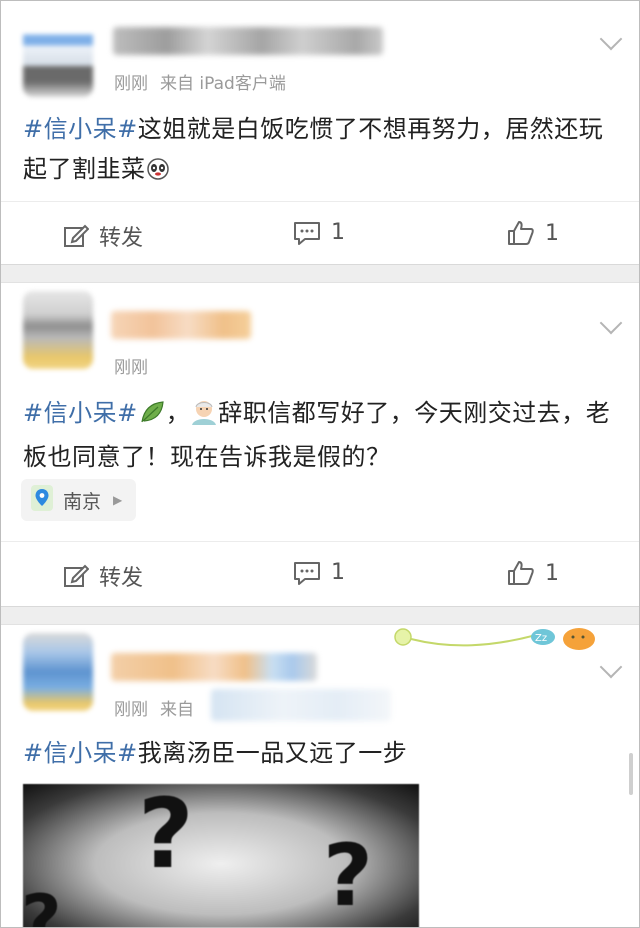 Image resolution: width=640 pixels, height=928 pixels. Describe the element at coordinates (82, 501) in the screenshot. I see `location-name: 南京` at that location.